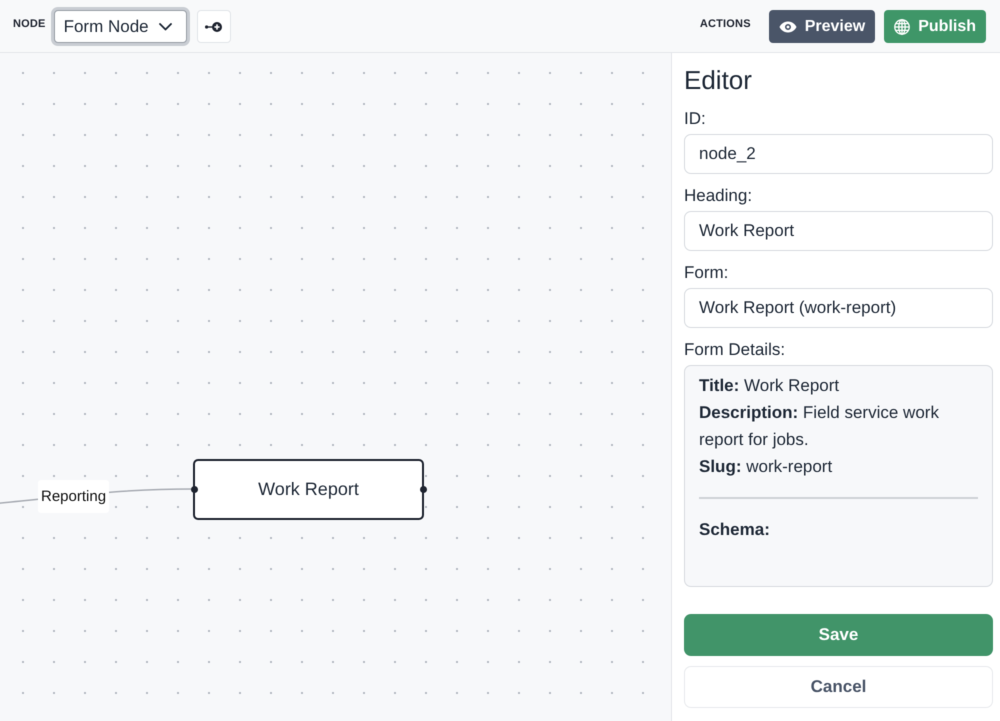  What do you see at coordinates (165, 26) in the screenshot?
I see `chevron-down-icon` at bounding box center [165, 26].